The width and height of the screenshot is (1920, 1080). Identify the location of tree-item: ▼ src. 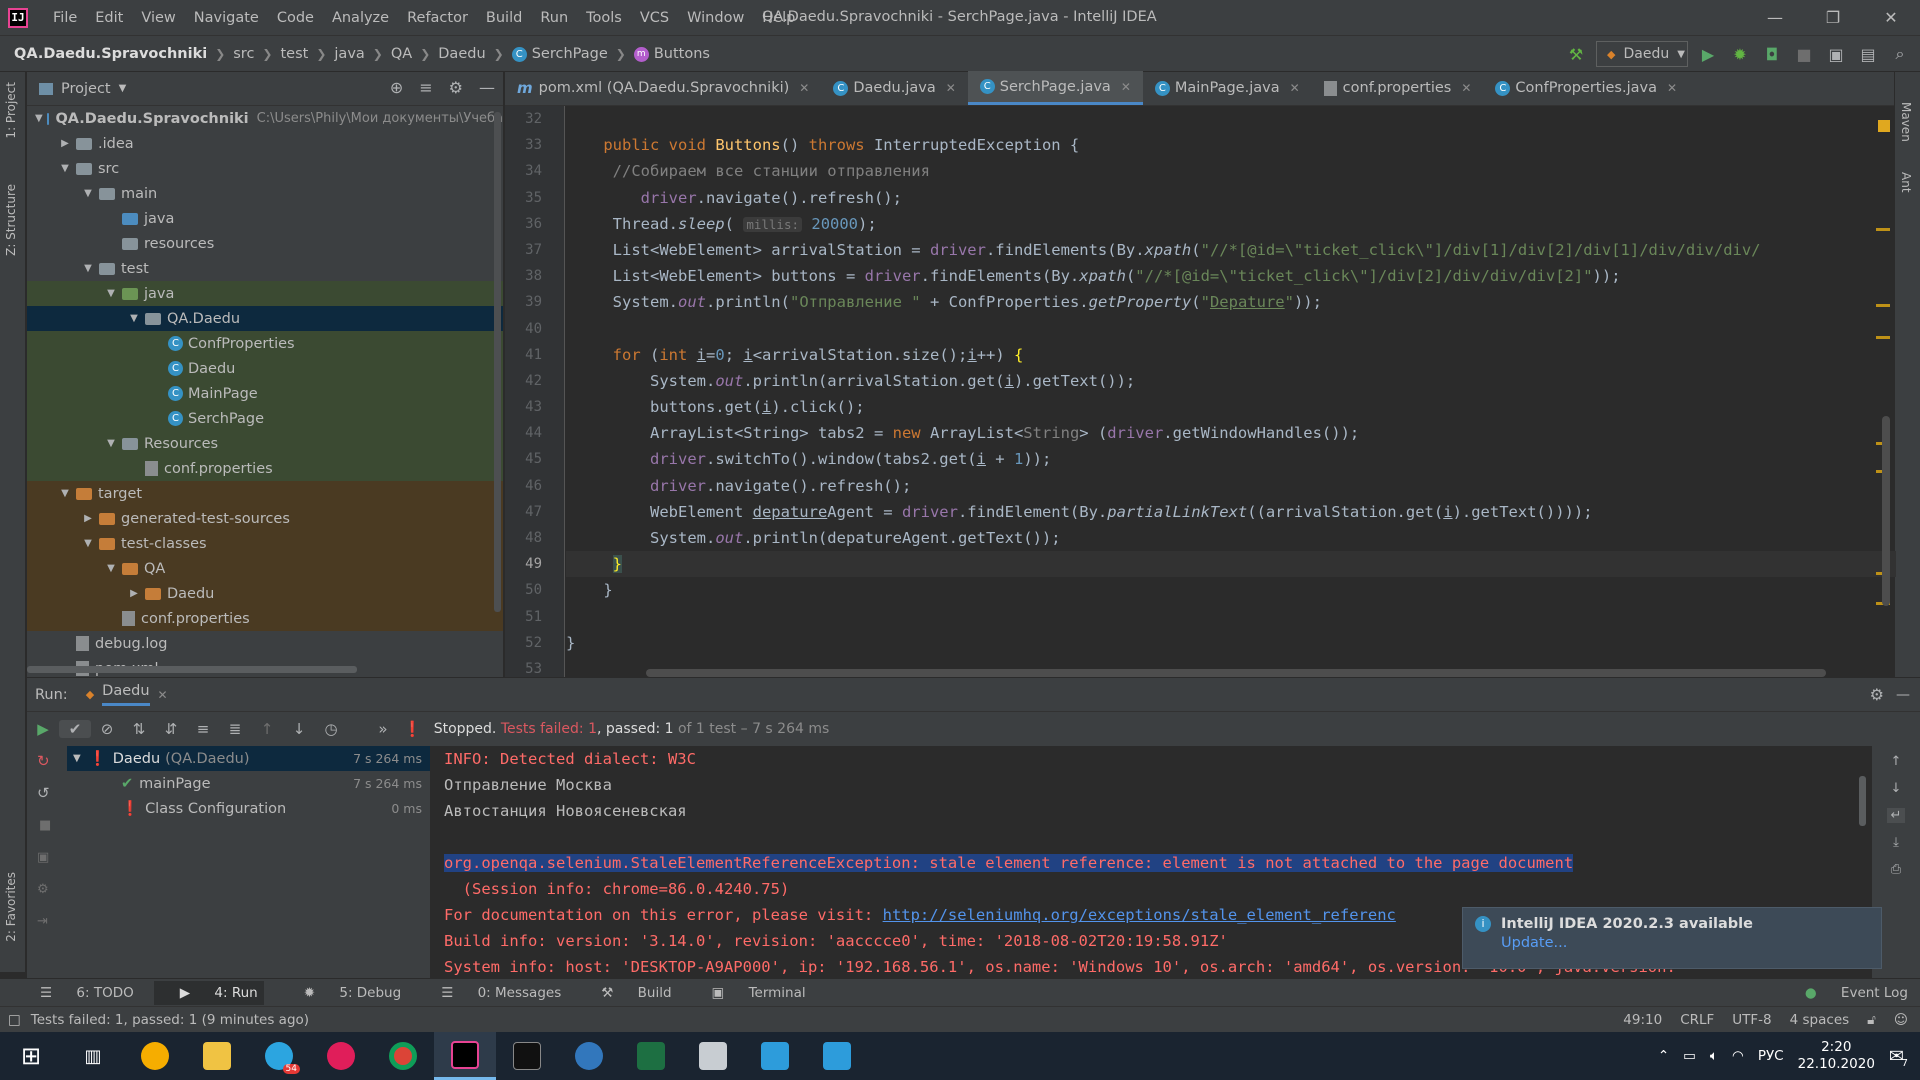
(265, 168).